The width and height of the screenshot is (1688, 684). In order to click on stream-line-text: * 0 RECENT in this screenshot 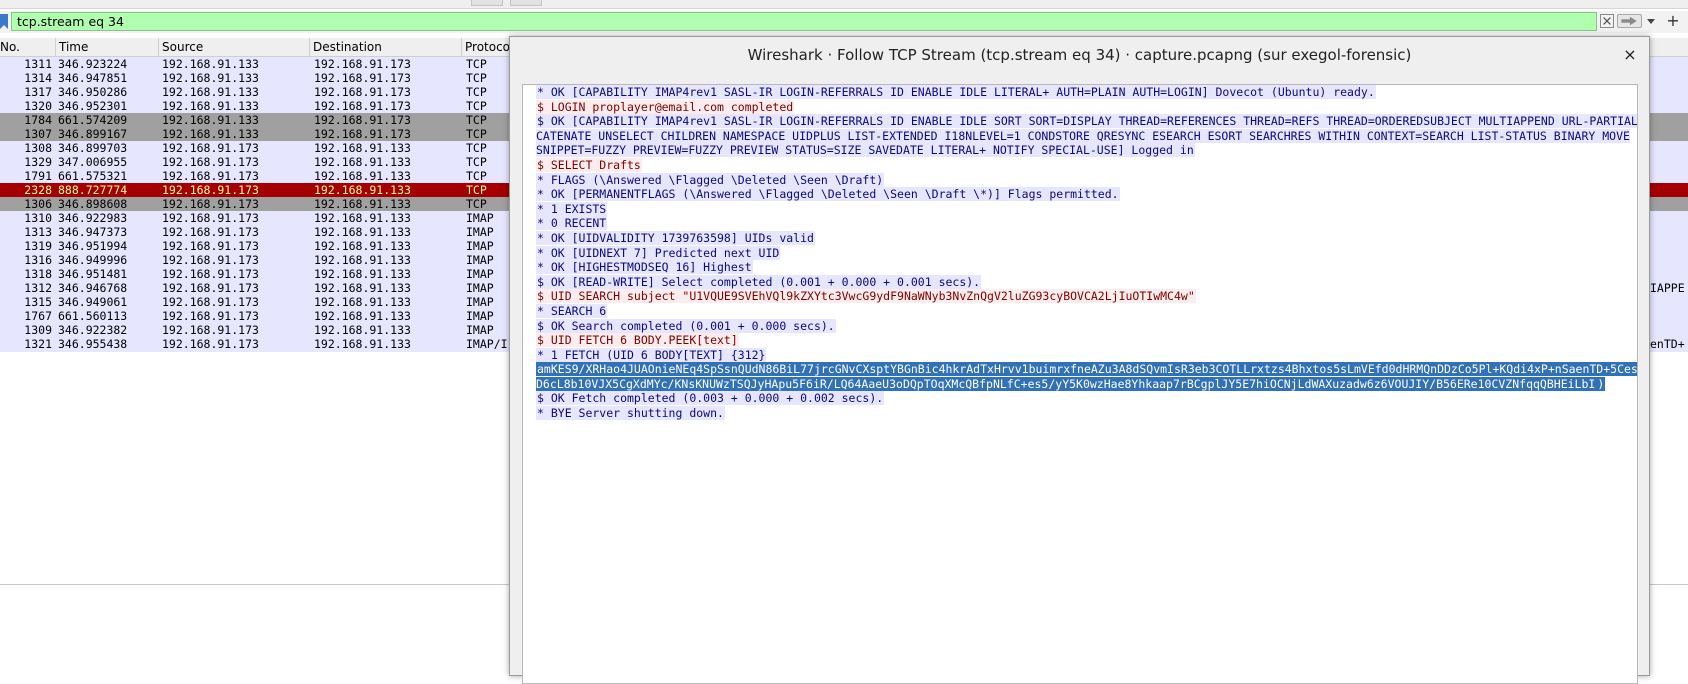, I will do `click(572, 223)`.